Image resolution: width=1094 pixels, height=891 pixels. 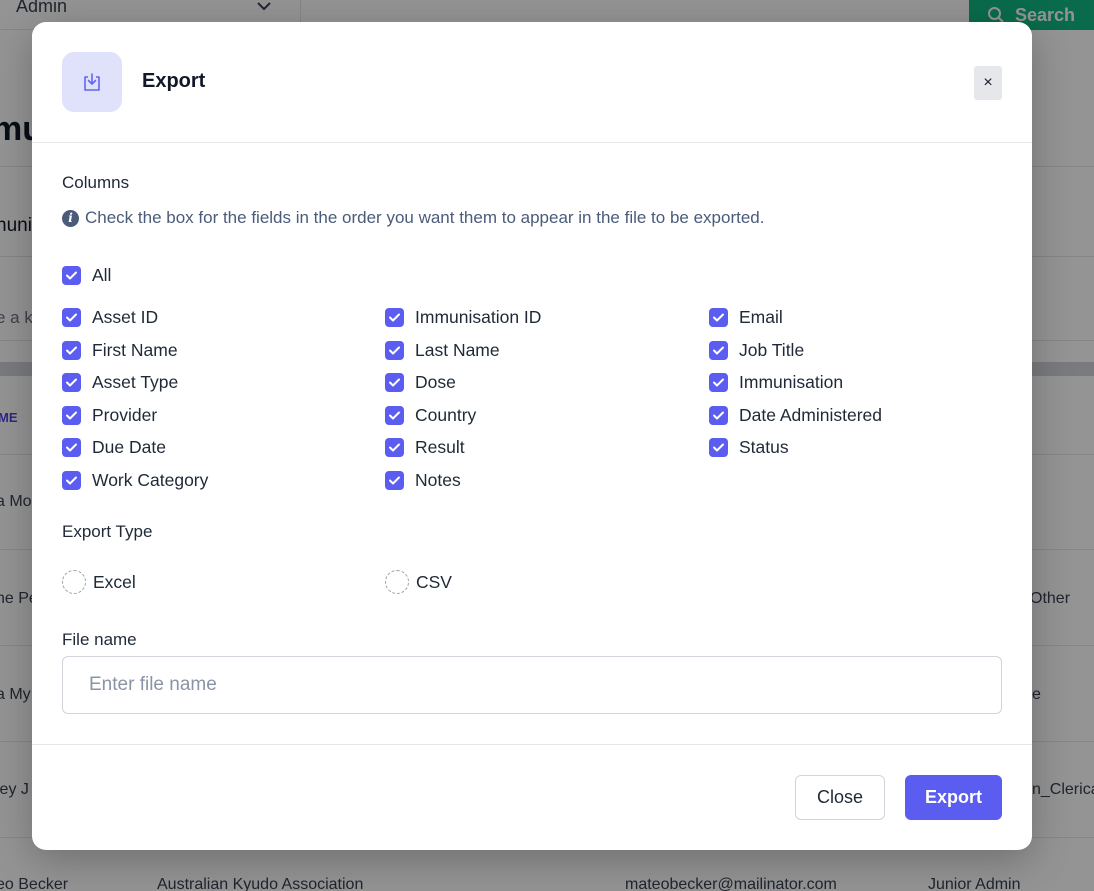 What do you see at coordinates (96, 182) in the screenshot?
I see `columns-label: Columns` at bounding box center [96, 182].